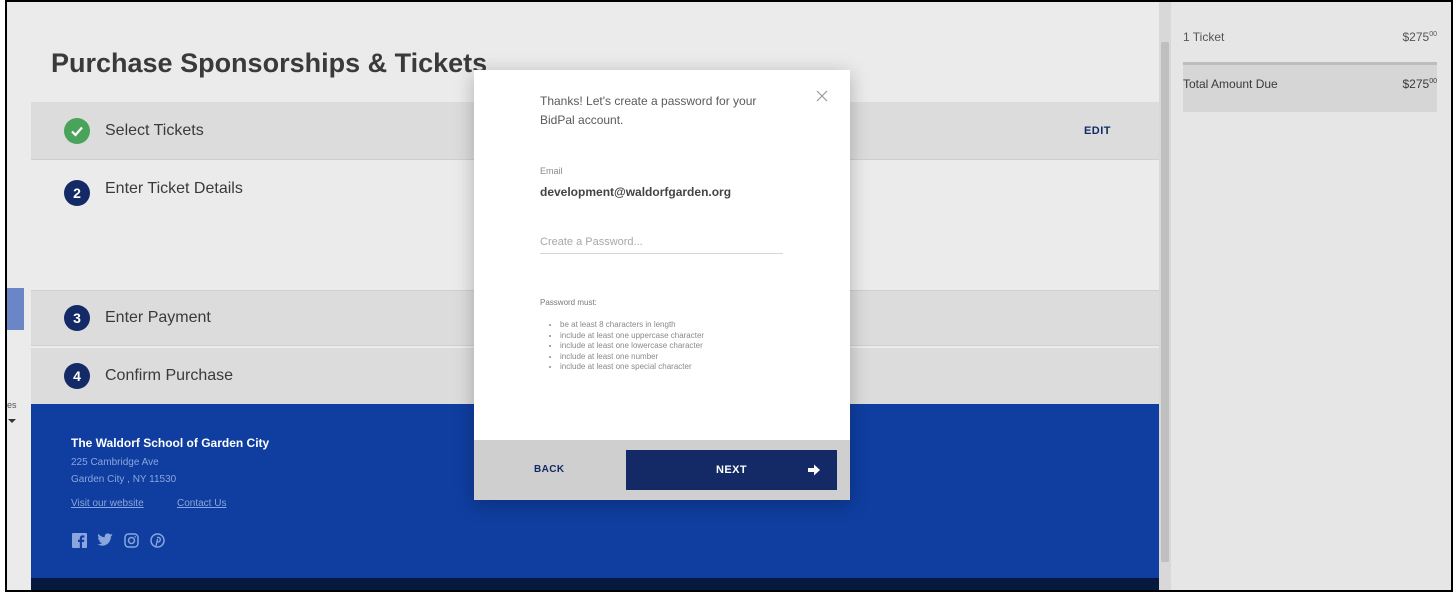 The width and height of the screenshot is (1455, 592). What do you see at coordinates (118, 540) in the screenshot?
I see `social-links` at bounding box center [118, 540].